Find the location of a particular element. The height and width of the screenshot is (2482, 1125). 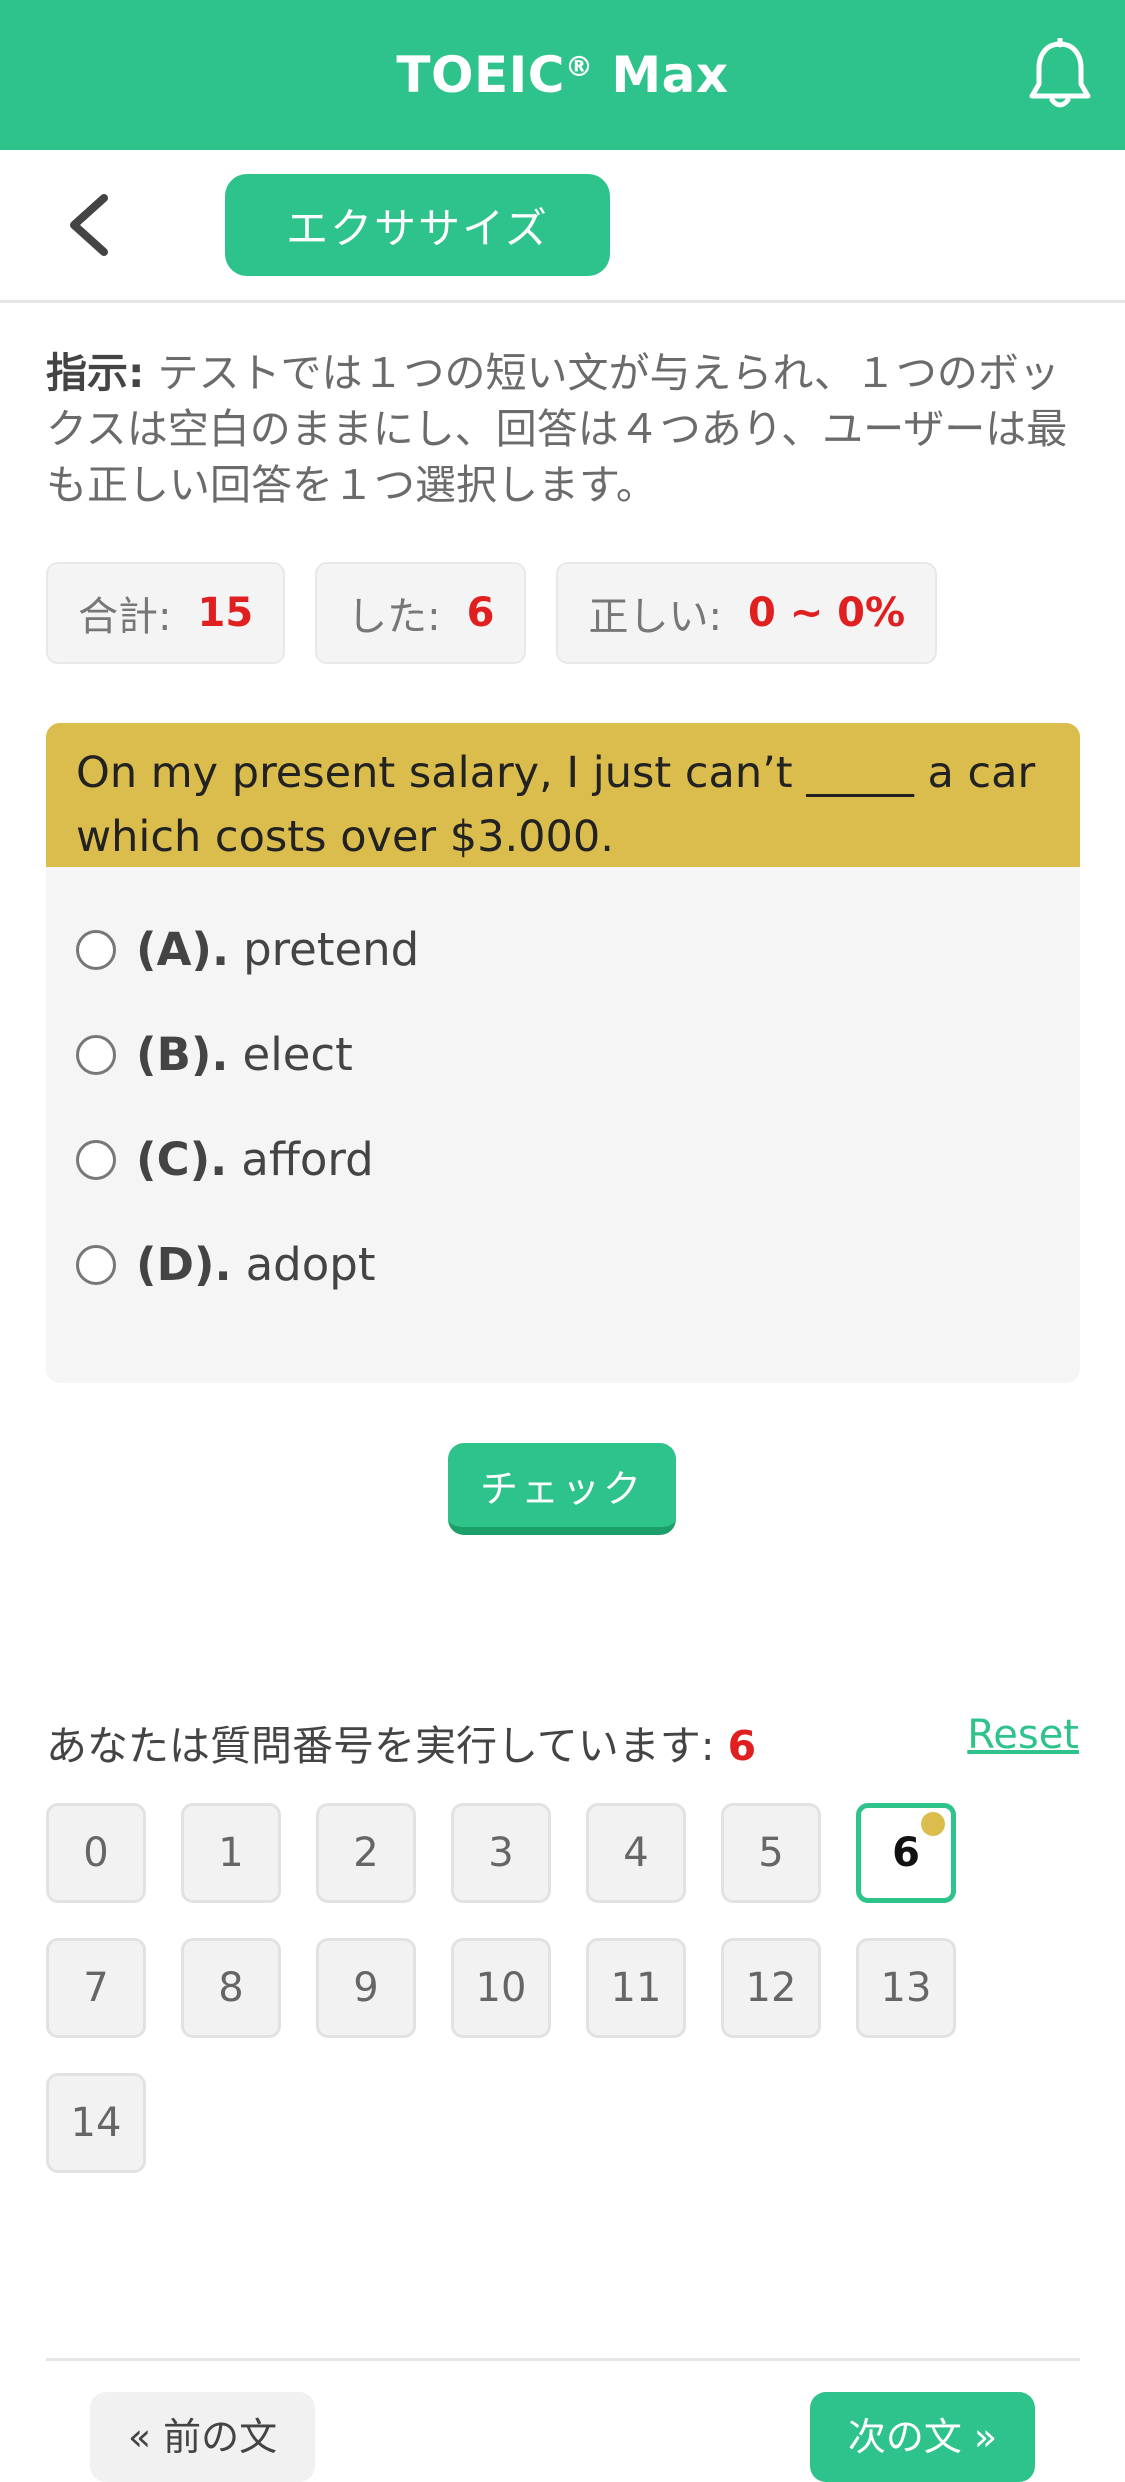

question-number-button: 14 is located at coordinates (96, 2123).